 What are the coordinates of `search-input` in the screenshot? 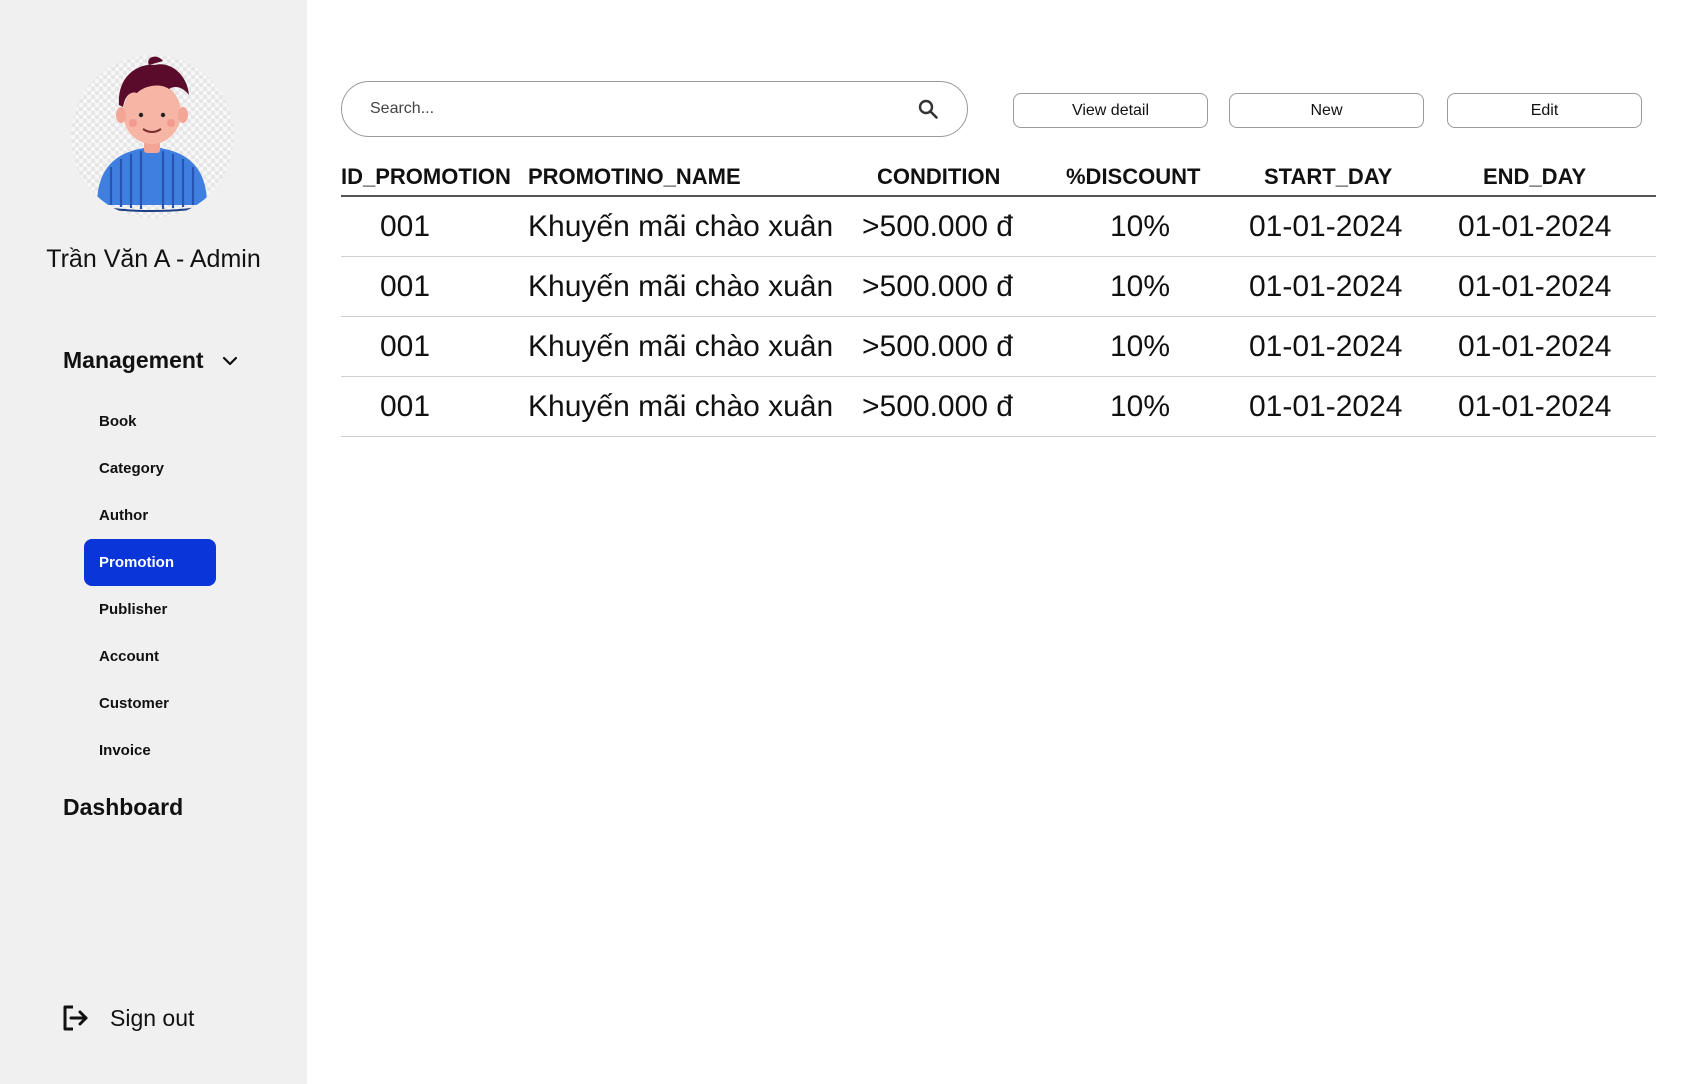 It's located at (643, 109).